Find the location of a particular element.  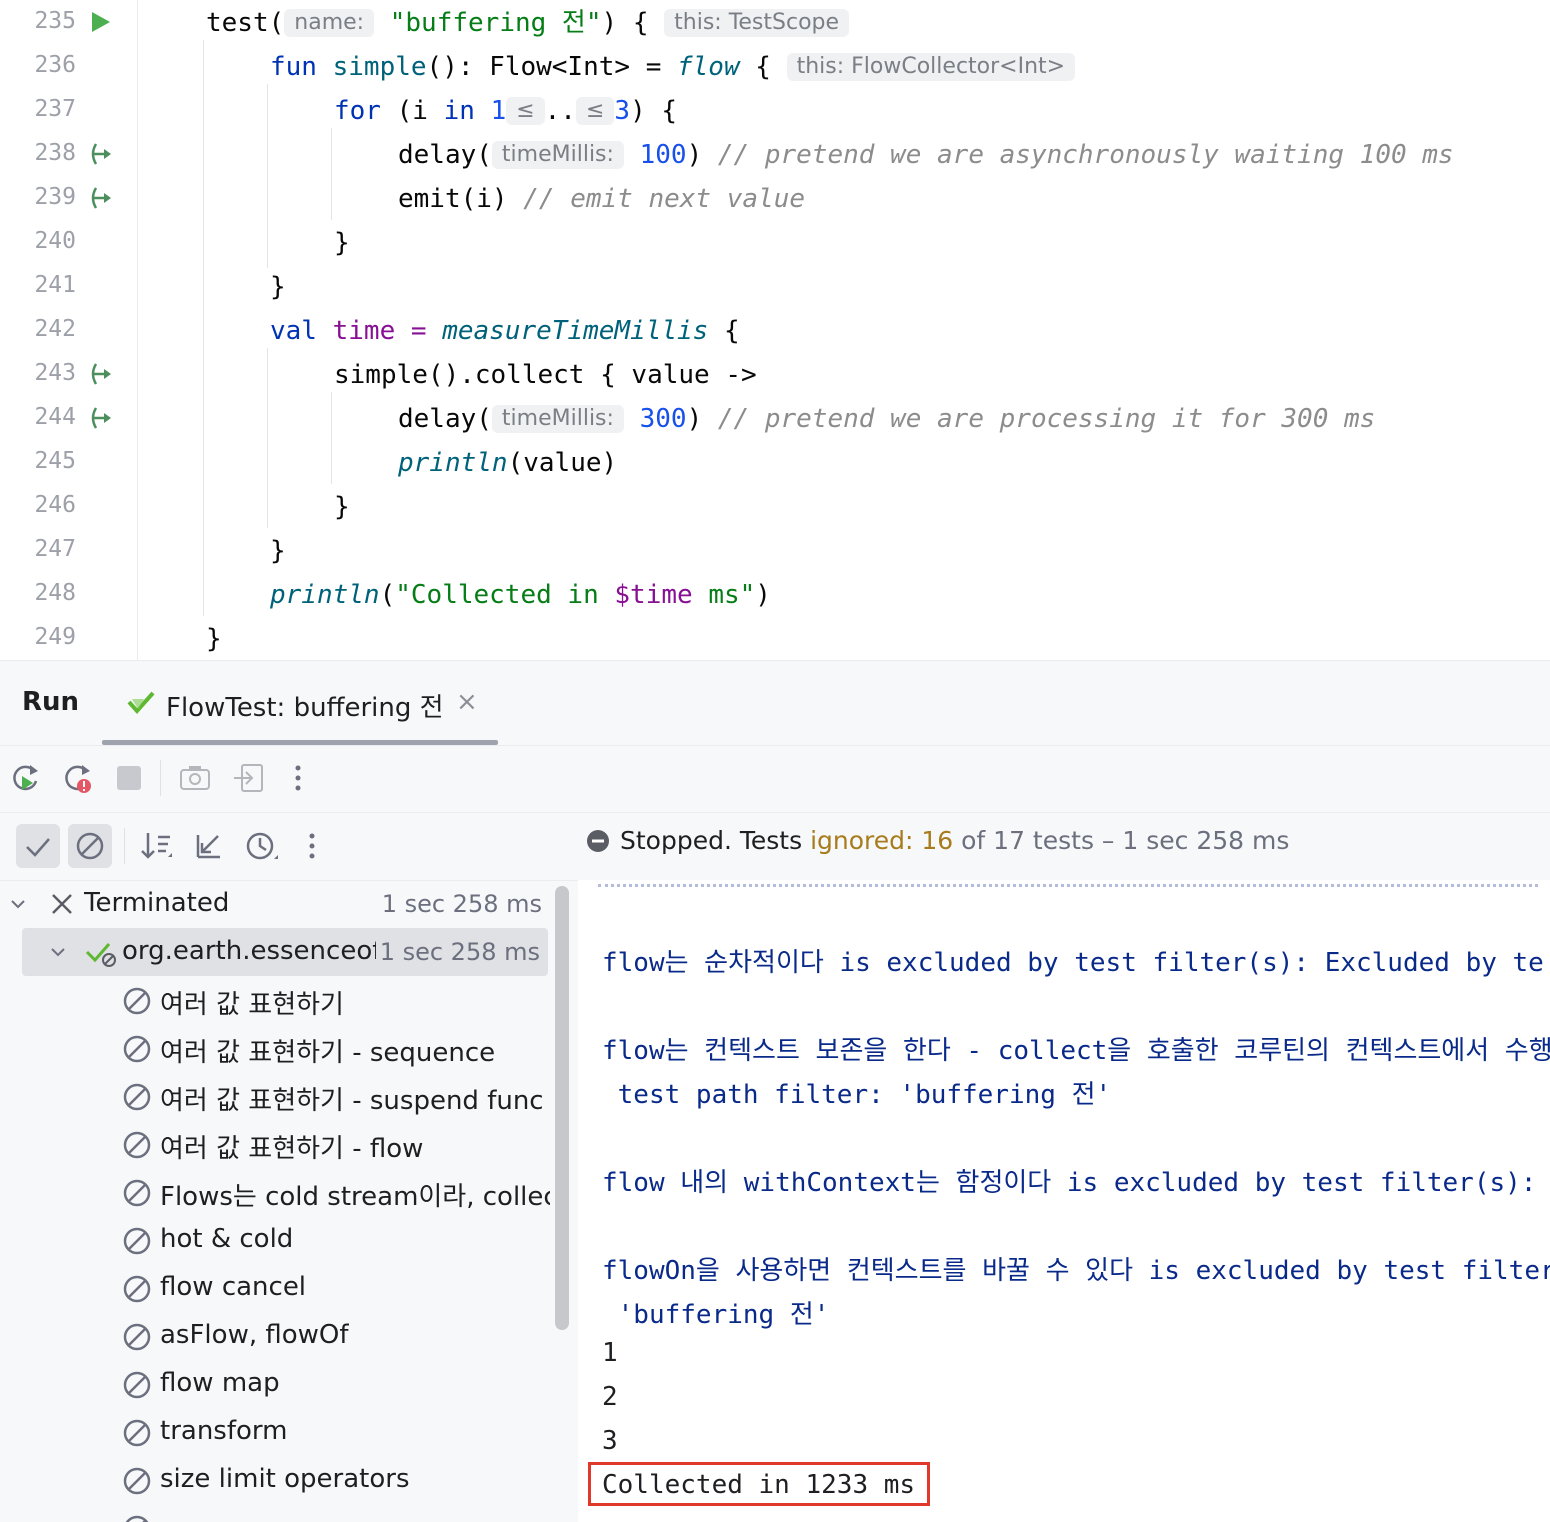

tree-node-test: flow cancel is located at coordinates (278, 1288).